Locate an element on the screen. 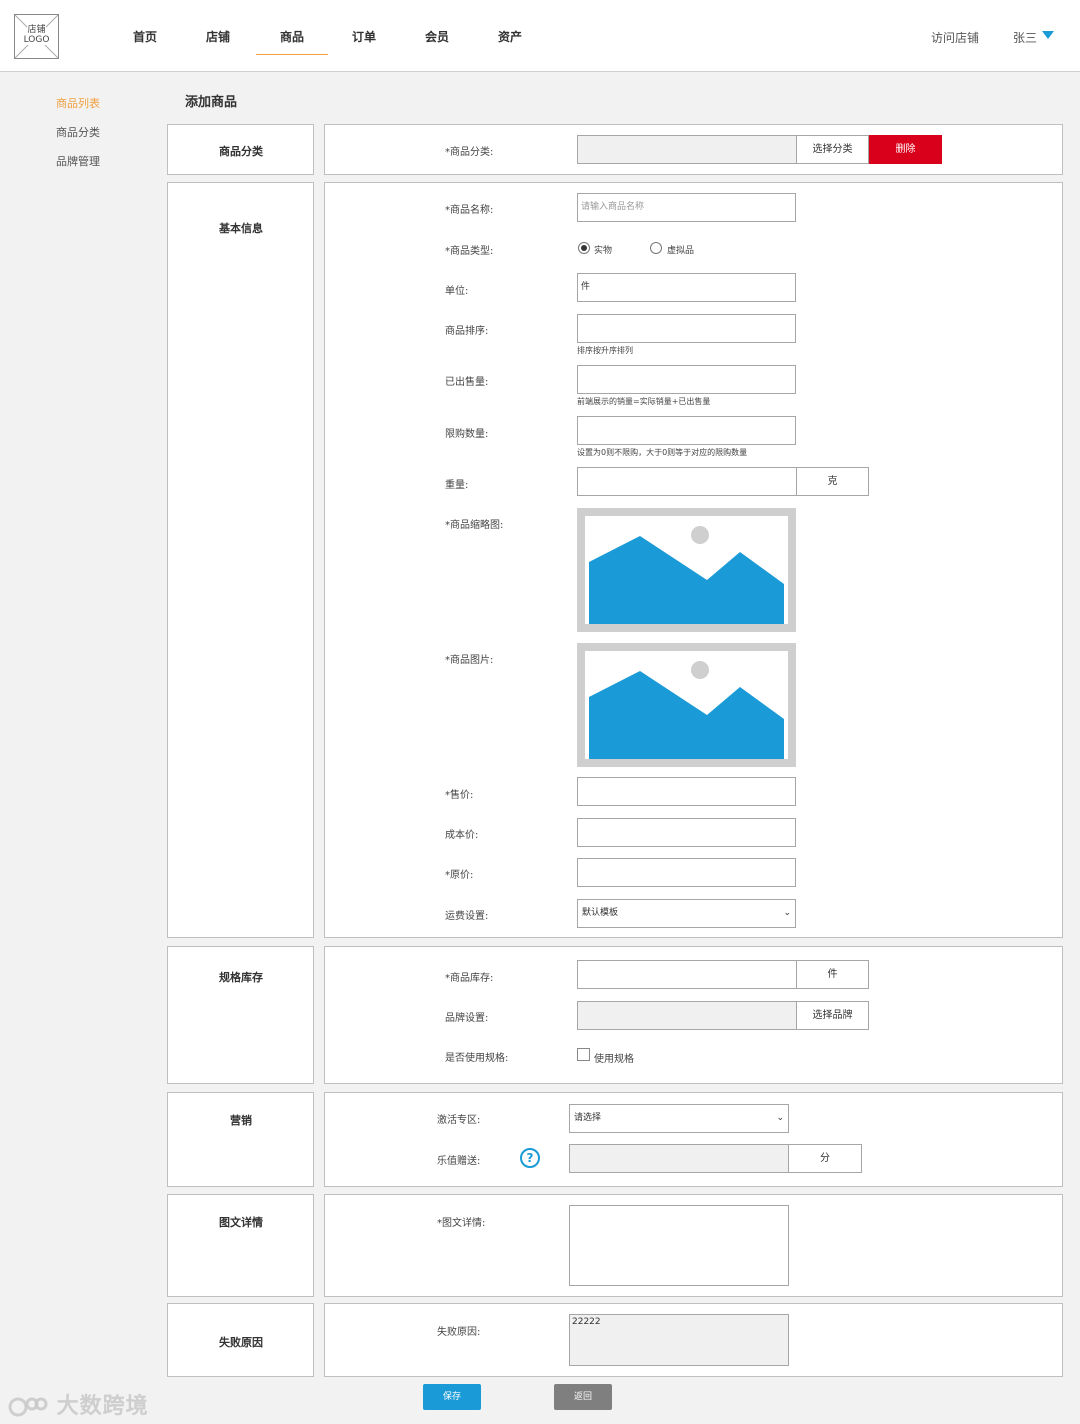  stock-label: *商品库存: is located at coordinates (469, 978).